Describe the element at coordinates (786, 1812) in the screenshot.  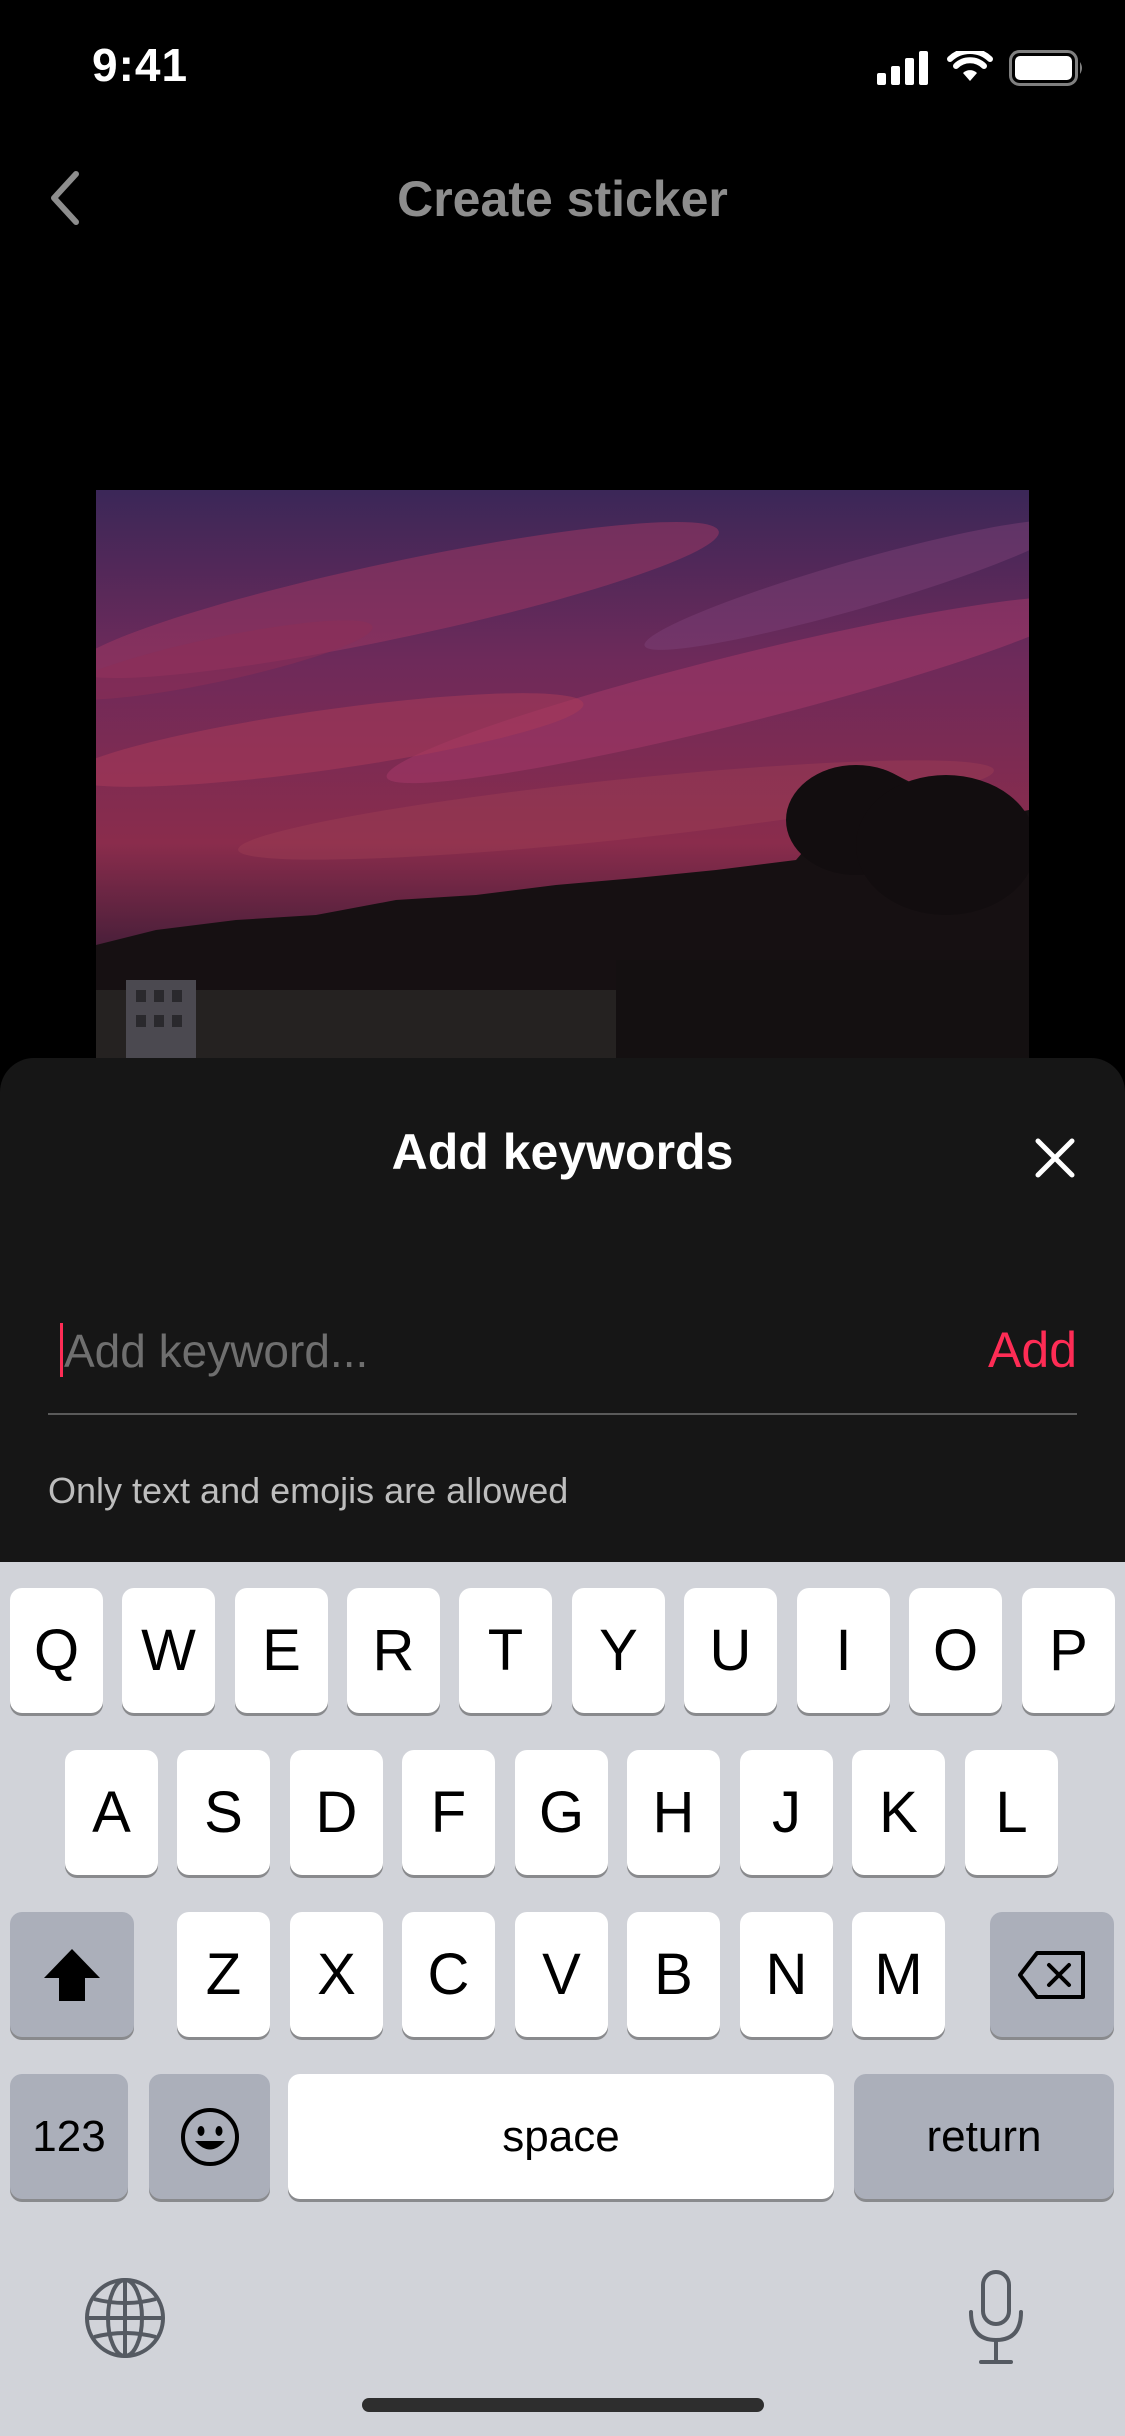
I see `key-j: J` at that location.